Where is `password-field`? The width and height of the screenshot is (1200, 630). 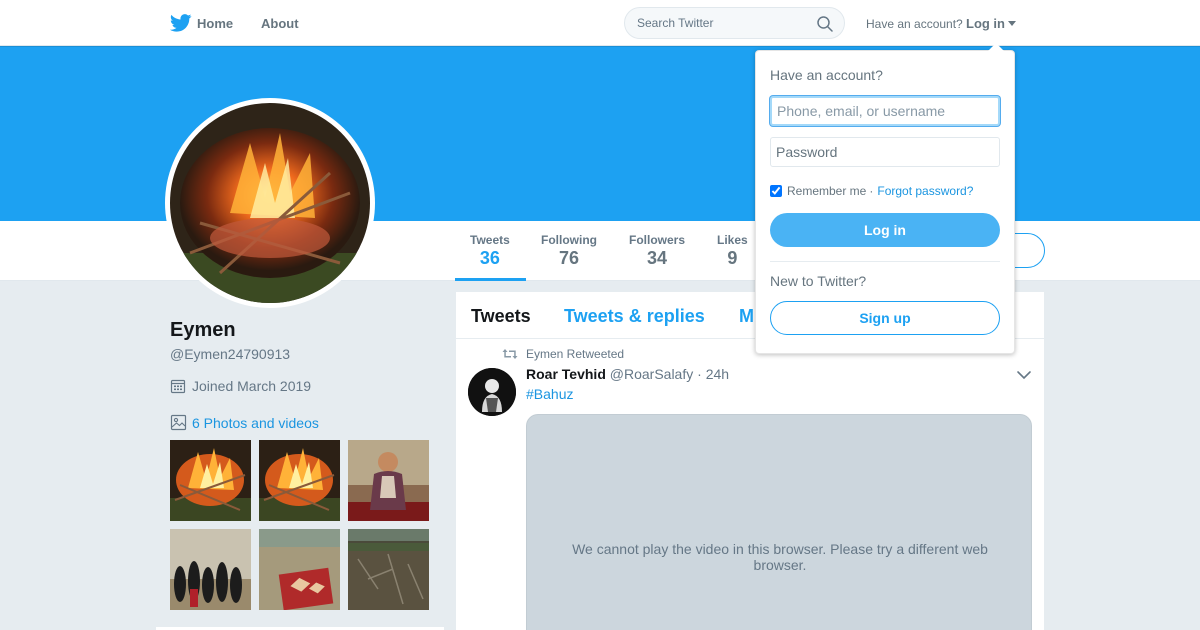 password-field is located at coordinates (885, 152).